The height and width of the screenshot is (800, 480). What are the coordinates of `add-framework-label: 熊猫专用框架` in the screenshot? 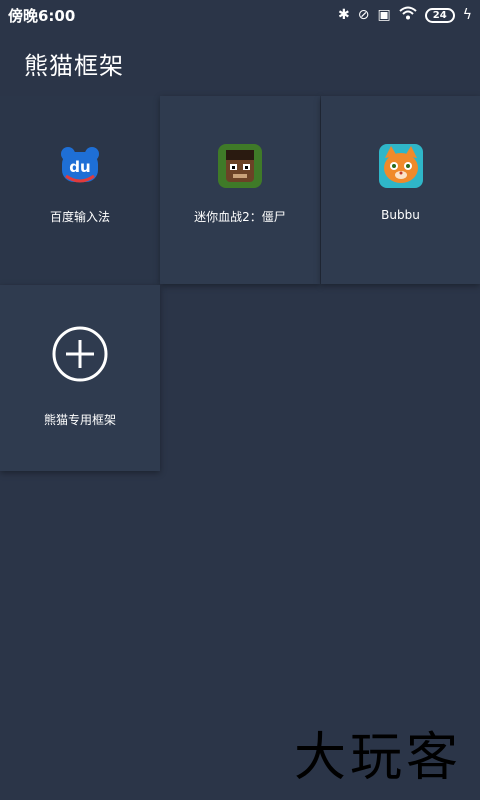 It's located at (79, 420).